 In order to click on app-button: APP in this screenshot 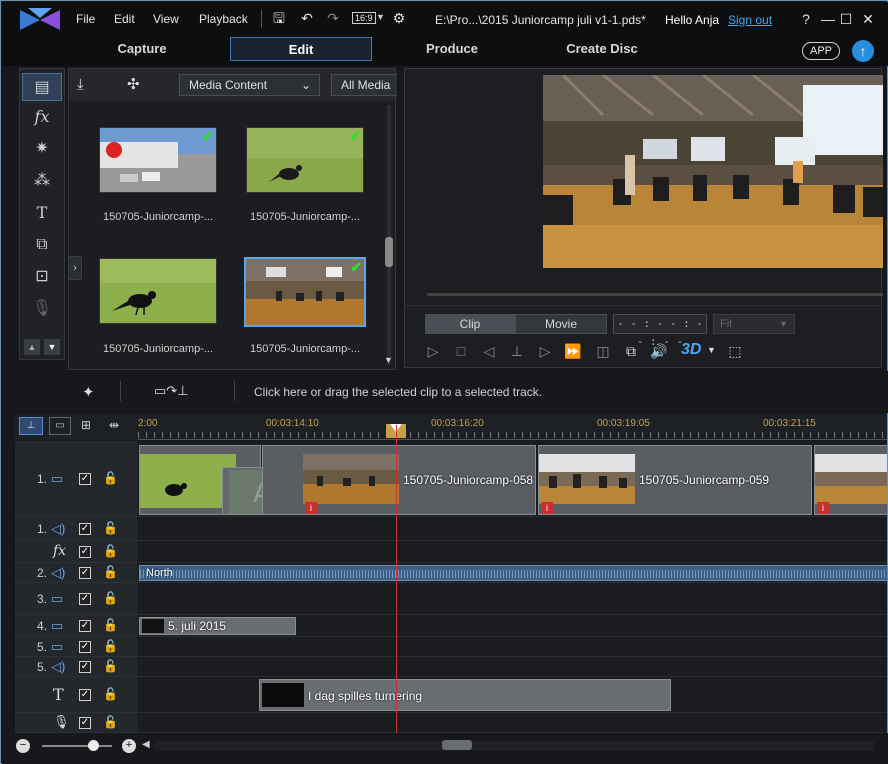, I will do `click(821, 51)`.